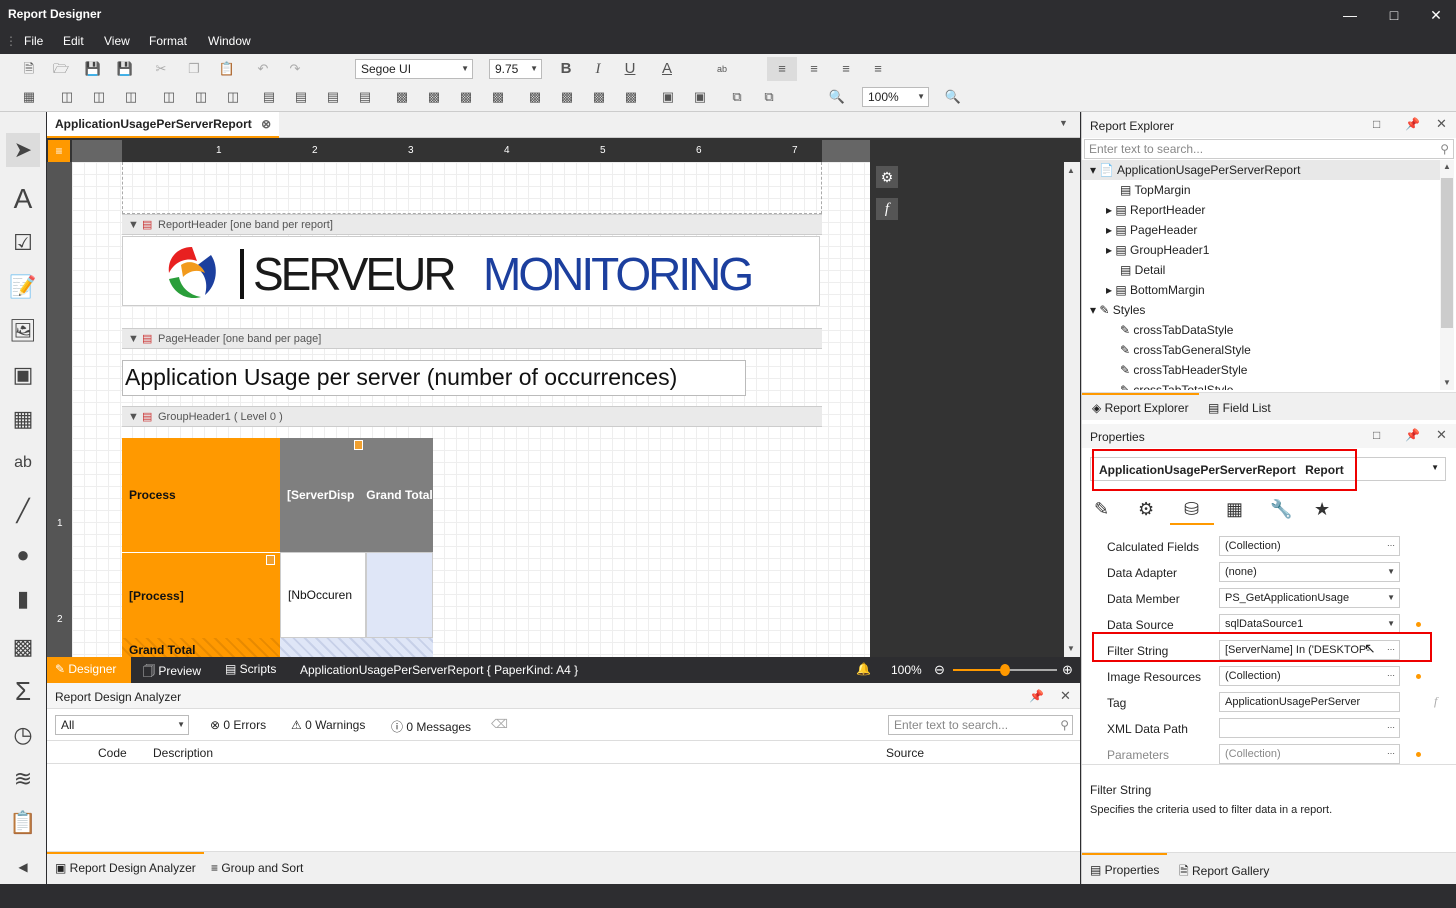 The height and width of the screenshot is (908, 1456). What do you see at coordinates (257, 868) in the screenshot?
I see `tab-group-and-sort: ≡ Group and Sort` at bounding box center [257, 868].